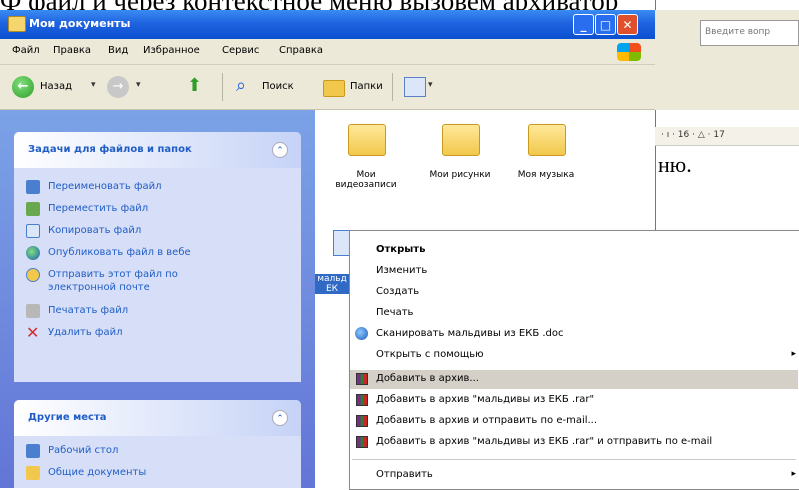  I want to click on file-tasks-header: Задачи для файлов и папок ⌃, so click(157, 150).